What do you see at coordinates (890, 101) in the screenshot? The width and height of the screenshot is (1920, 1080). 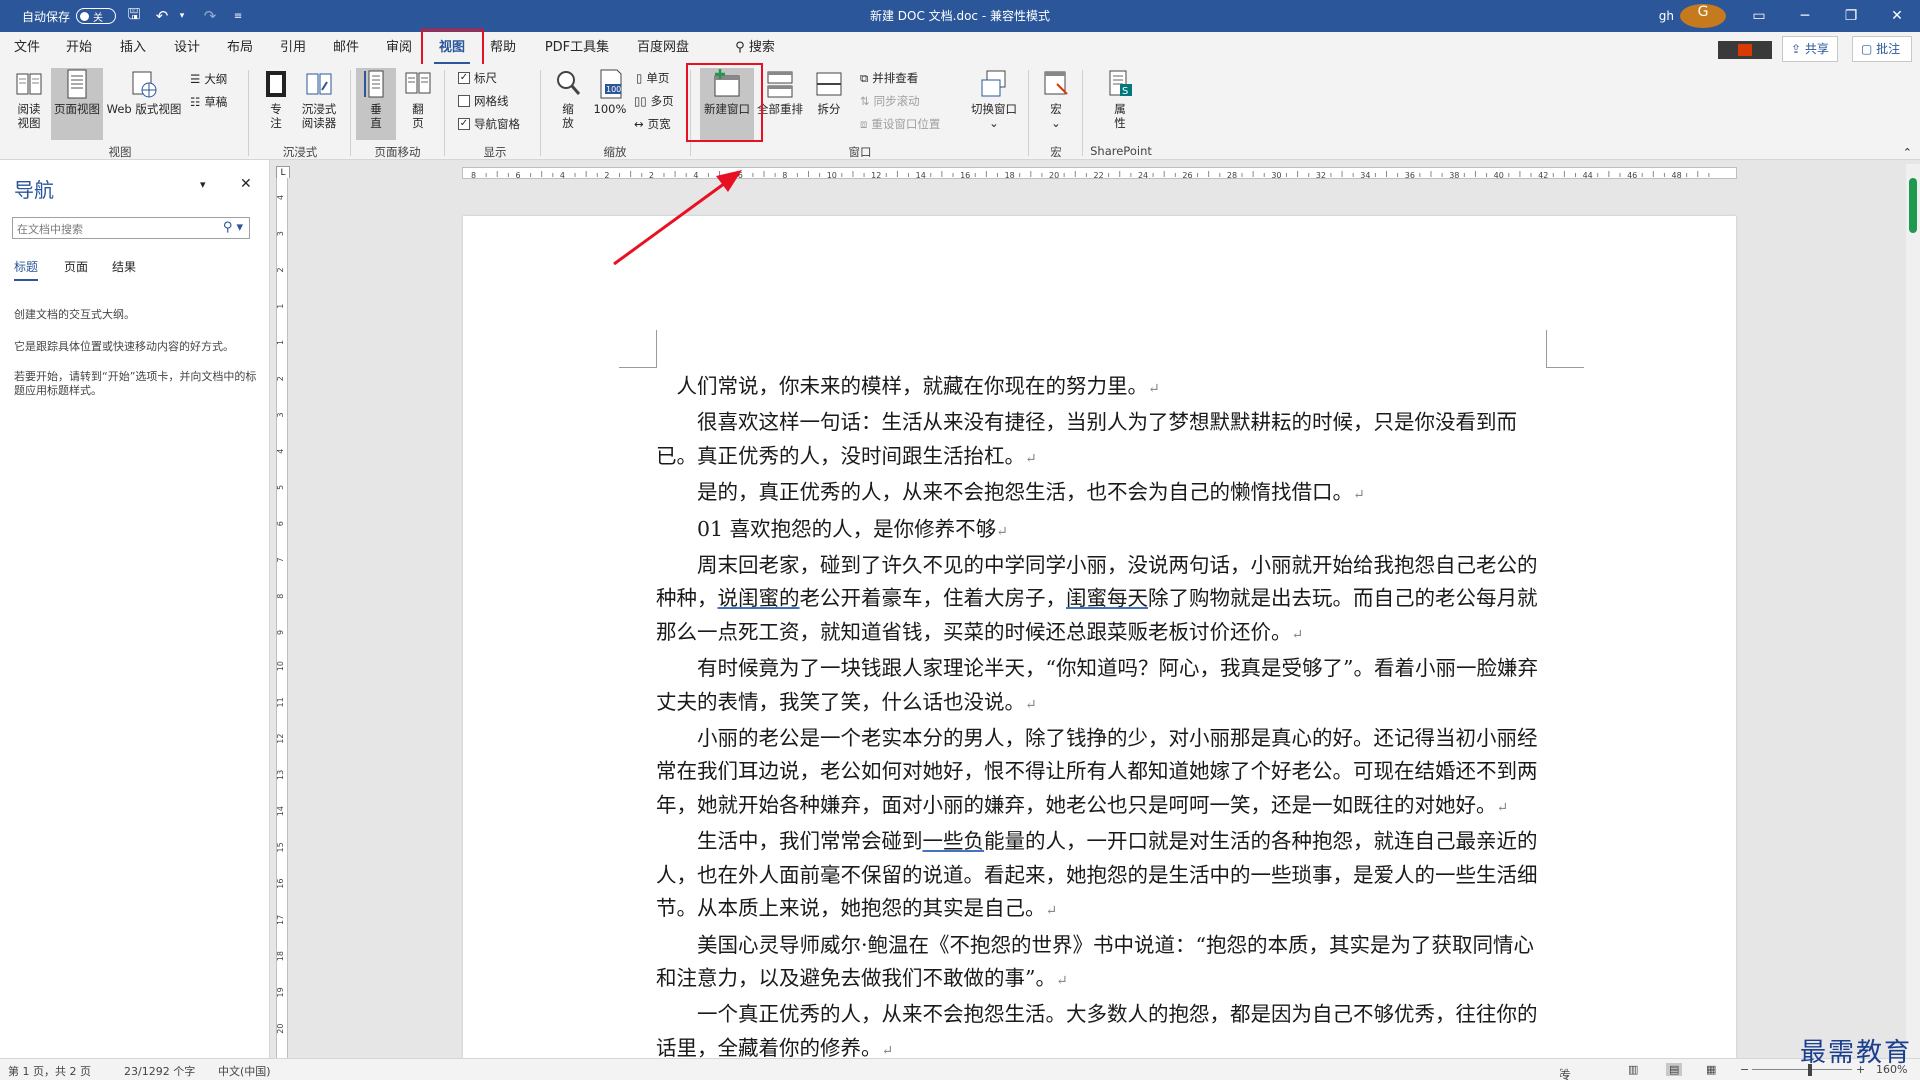 I see `sync-scrolling-button: ⇅ 同步滚动` at bounding box center [890, 101].